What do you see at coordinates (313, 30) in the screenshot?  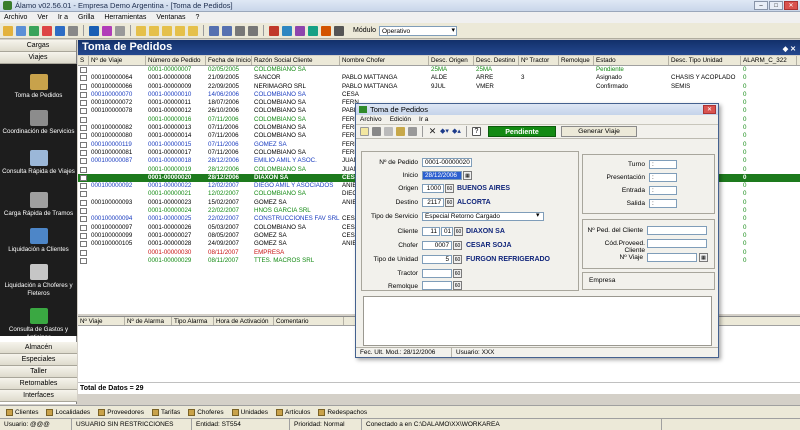 I see `calendar-icon` at bounding box center [313, 30].